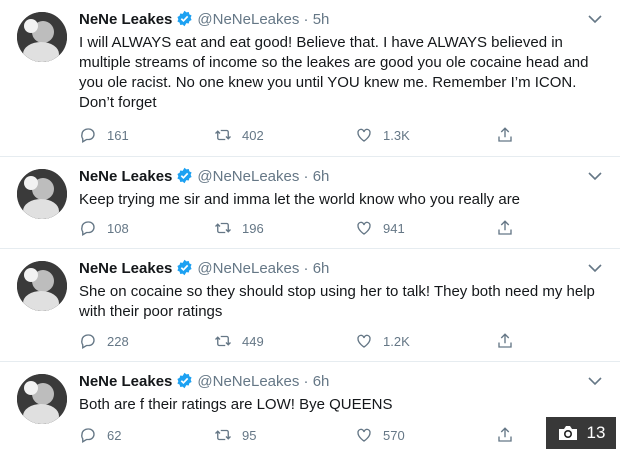  What do you see at coordinates (239, 341) in the screenshot?
I see `retweet-button: 449` at bounding box center [239, 341].